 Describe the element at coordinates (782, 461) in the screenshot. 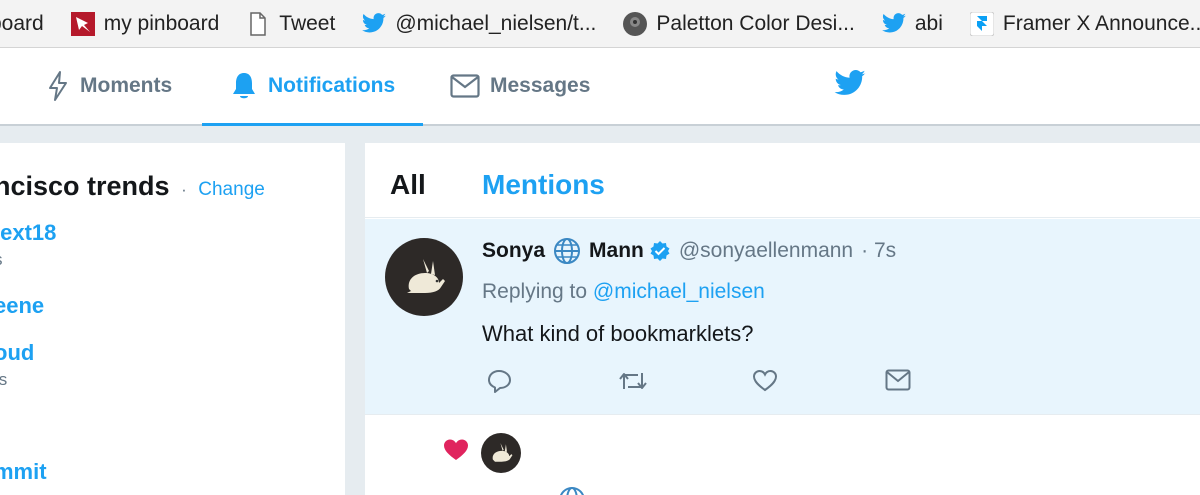

I see `like-notification` at that location.